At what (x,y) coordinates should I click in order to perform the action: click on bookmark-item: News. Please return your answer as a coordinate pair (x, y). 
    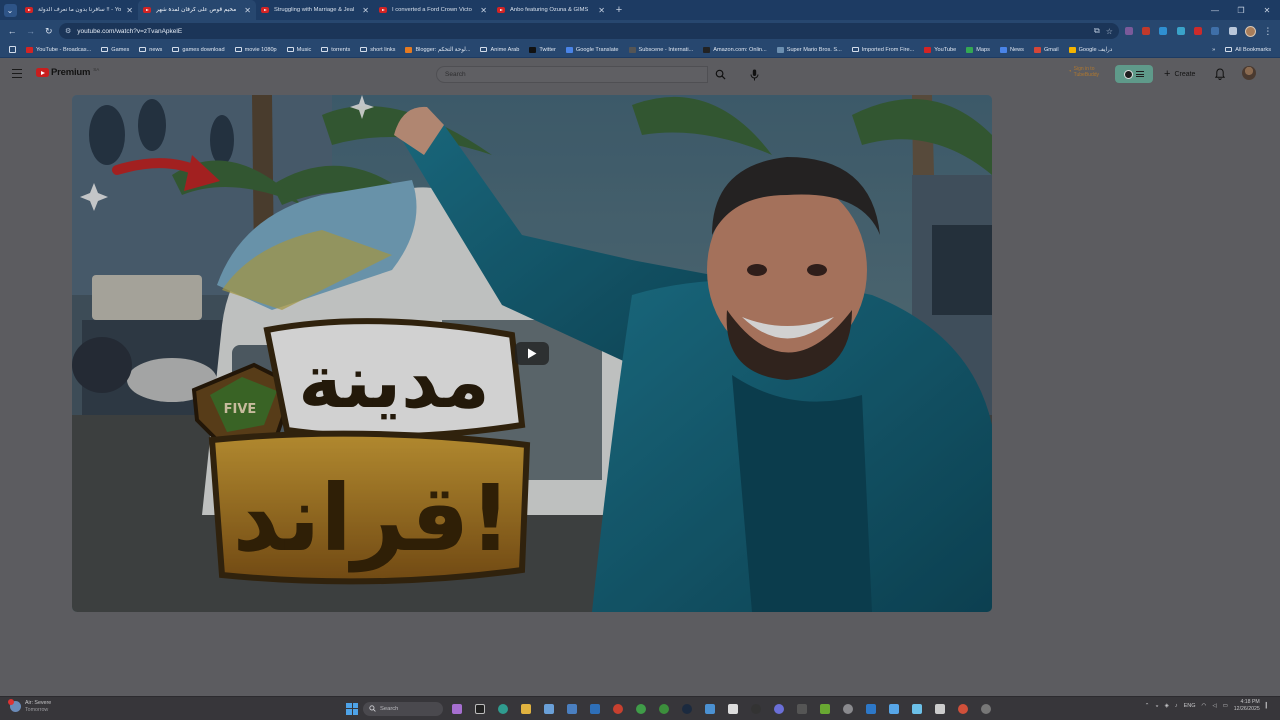
    Looking at the image, I should click on (1012, 49).